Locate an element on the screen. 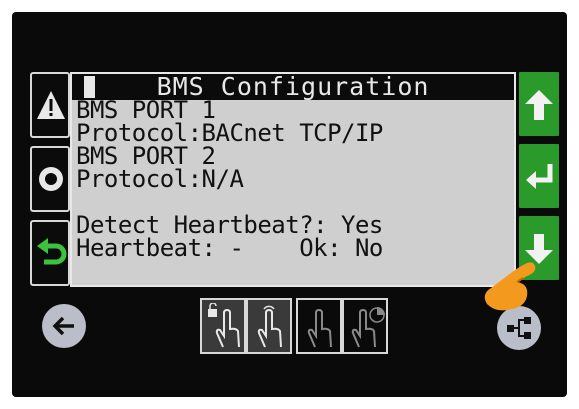  gesture-pie-tap is located at coordinates (365, 326).